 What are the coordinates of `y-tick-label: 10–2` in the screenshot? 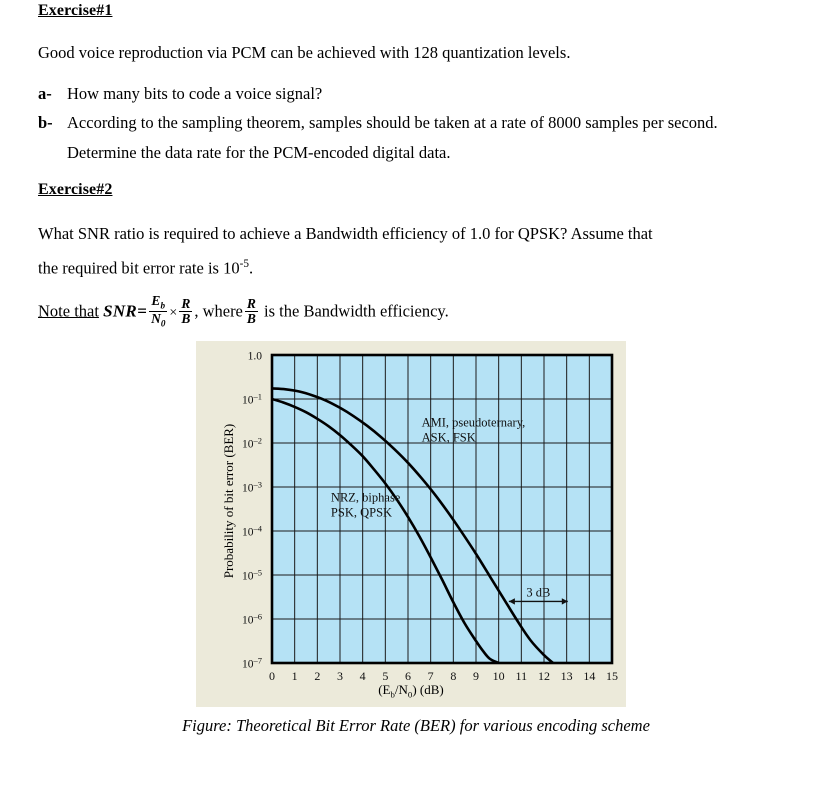 It's located at (252, 443).